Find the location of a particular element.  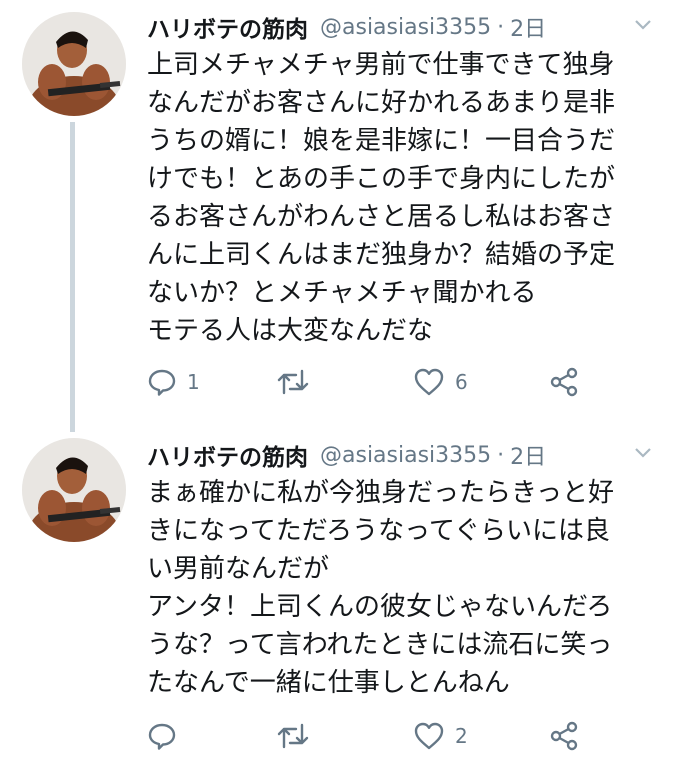

tweet-text-line: けでも！とあの手この手で身内にしたが is located at coordinates (381, 179).